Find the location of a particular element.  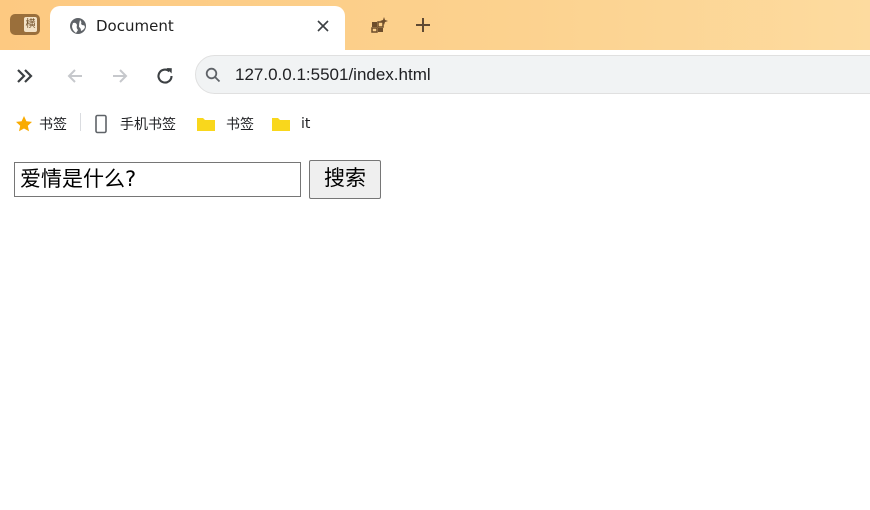

tab-title: Document is located at coordinates (135, 26).